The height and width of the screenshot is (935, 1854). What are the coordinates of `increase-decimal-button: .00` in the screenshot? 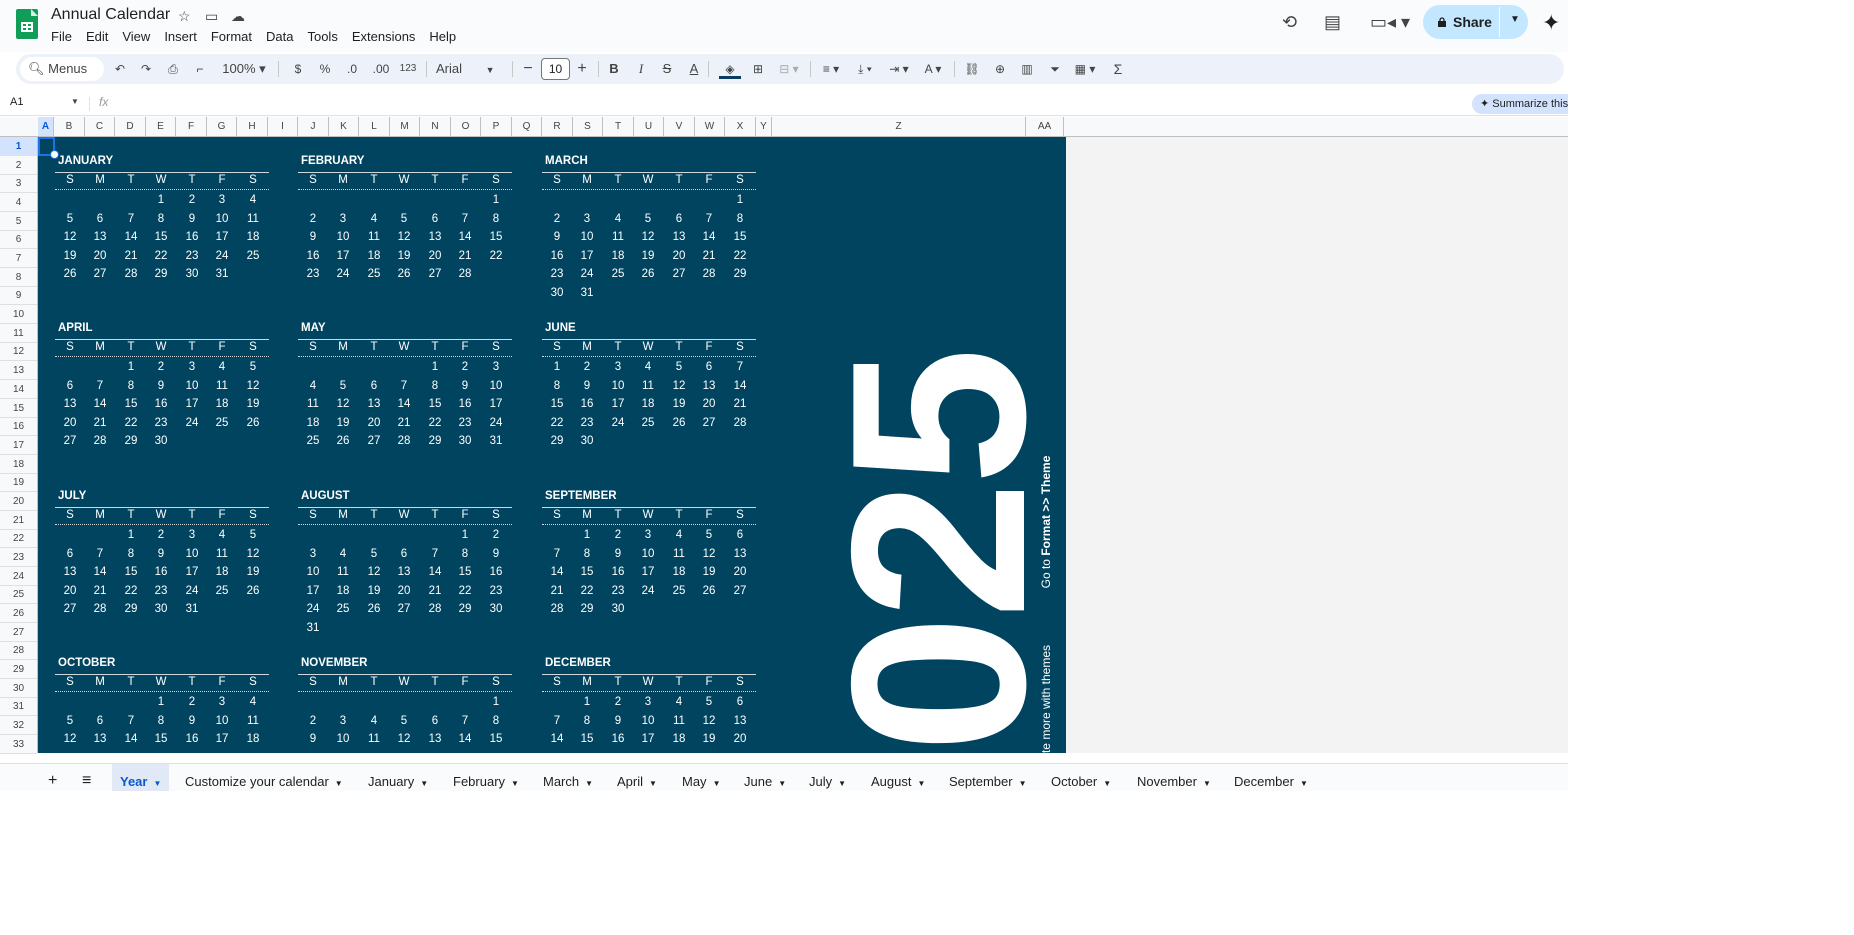 It's located at (381, 69).